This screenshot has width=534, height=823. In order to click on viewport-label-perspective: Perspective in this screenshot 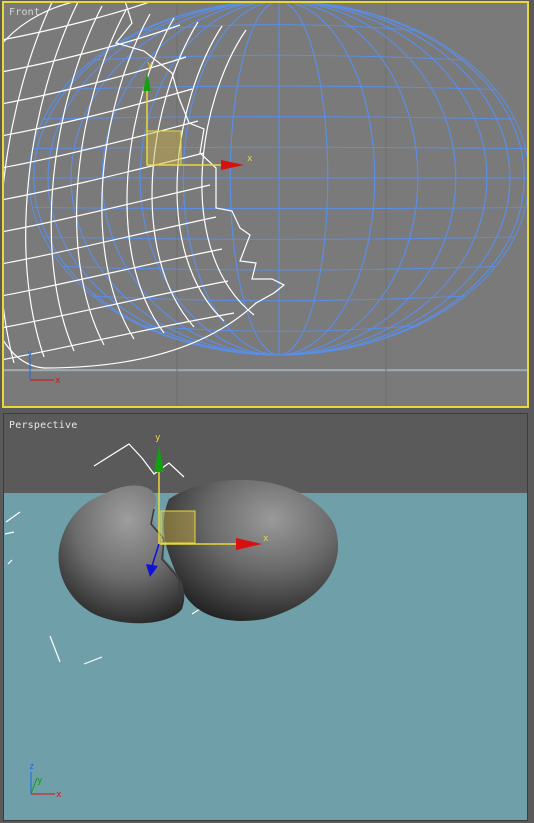, I will do `click(43, 425)`.